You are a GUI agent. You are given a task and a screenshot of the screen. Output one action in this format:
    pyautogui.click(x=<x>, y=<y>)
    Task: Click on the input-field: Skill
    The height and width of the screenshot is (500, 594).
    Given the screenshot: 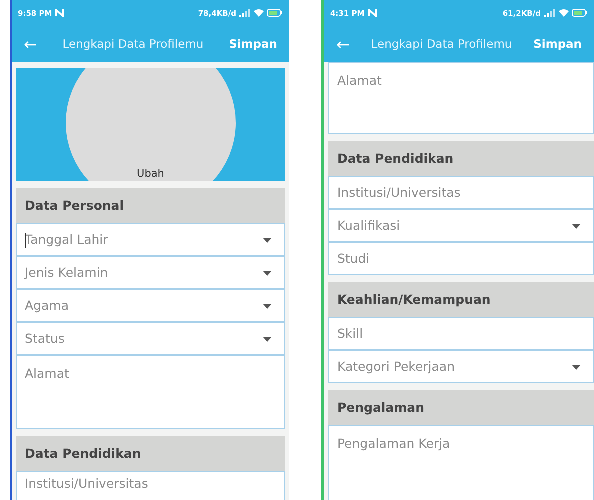 What is the action you would take?
    pyautogui.click(x=461, y=333)
    